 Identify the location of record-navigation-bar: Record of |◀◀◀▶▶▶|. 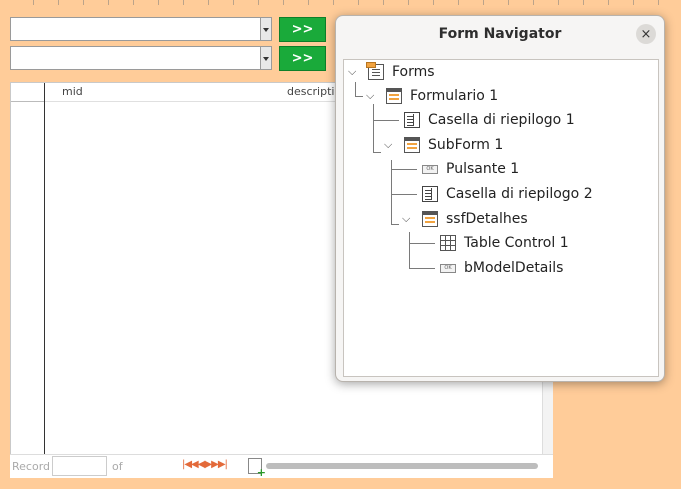
(281, 466).